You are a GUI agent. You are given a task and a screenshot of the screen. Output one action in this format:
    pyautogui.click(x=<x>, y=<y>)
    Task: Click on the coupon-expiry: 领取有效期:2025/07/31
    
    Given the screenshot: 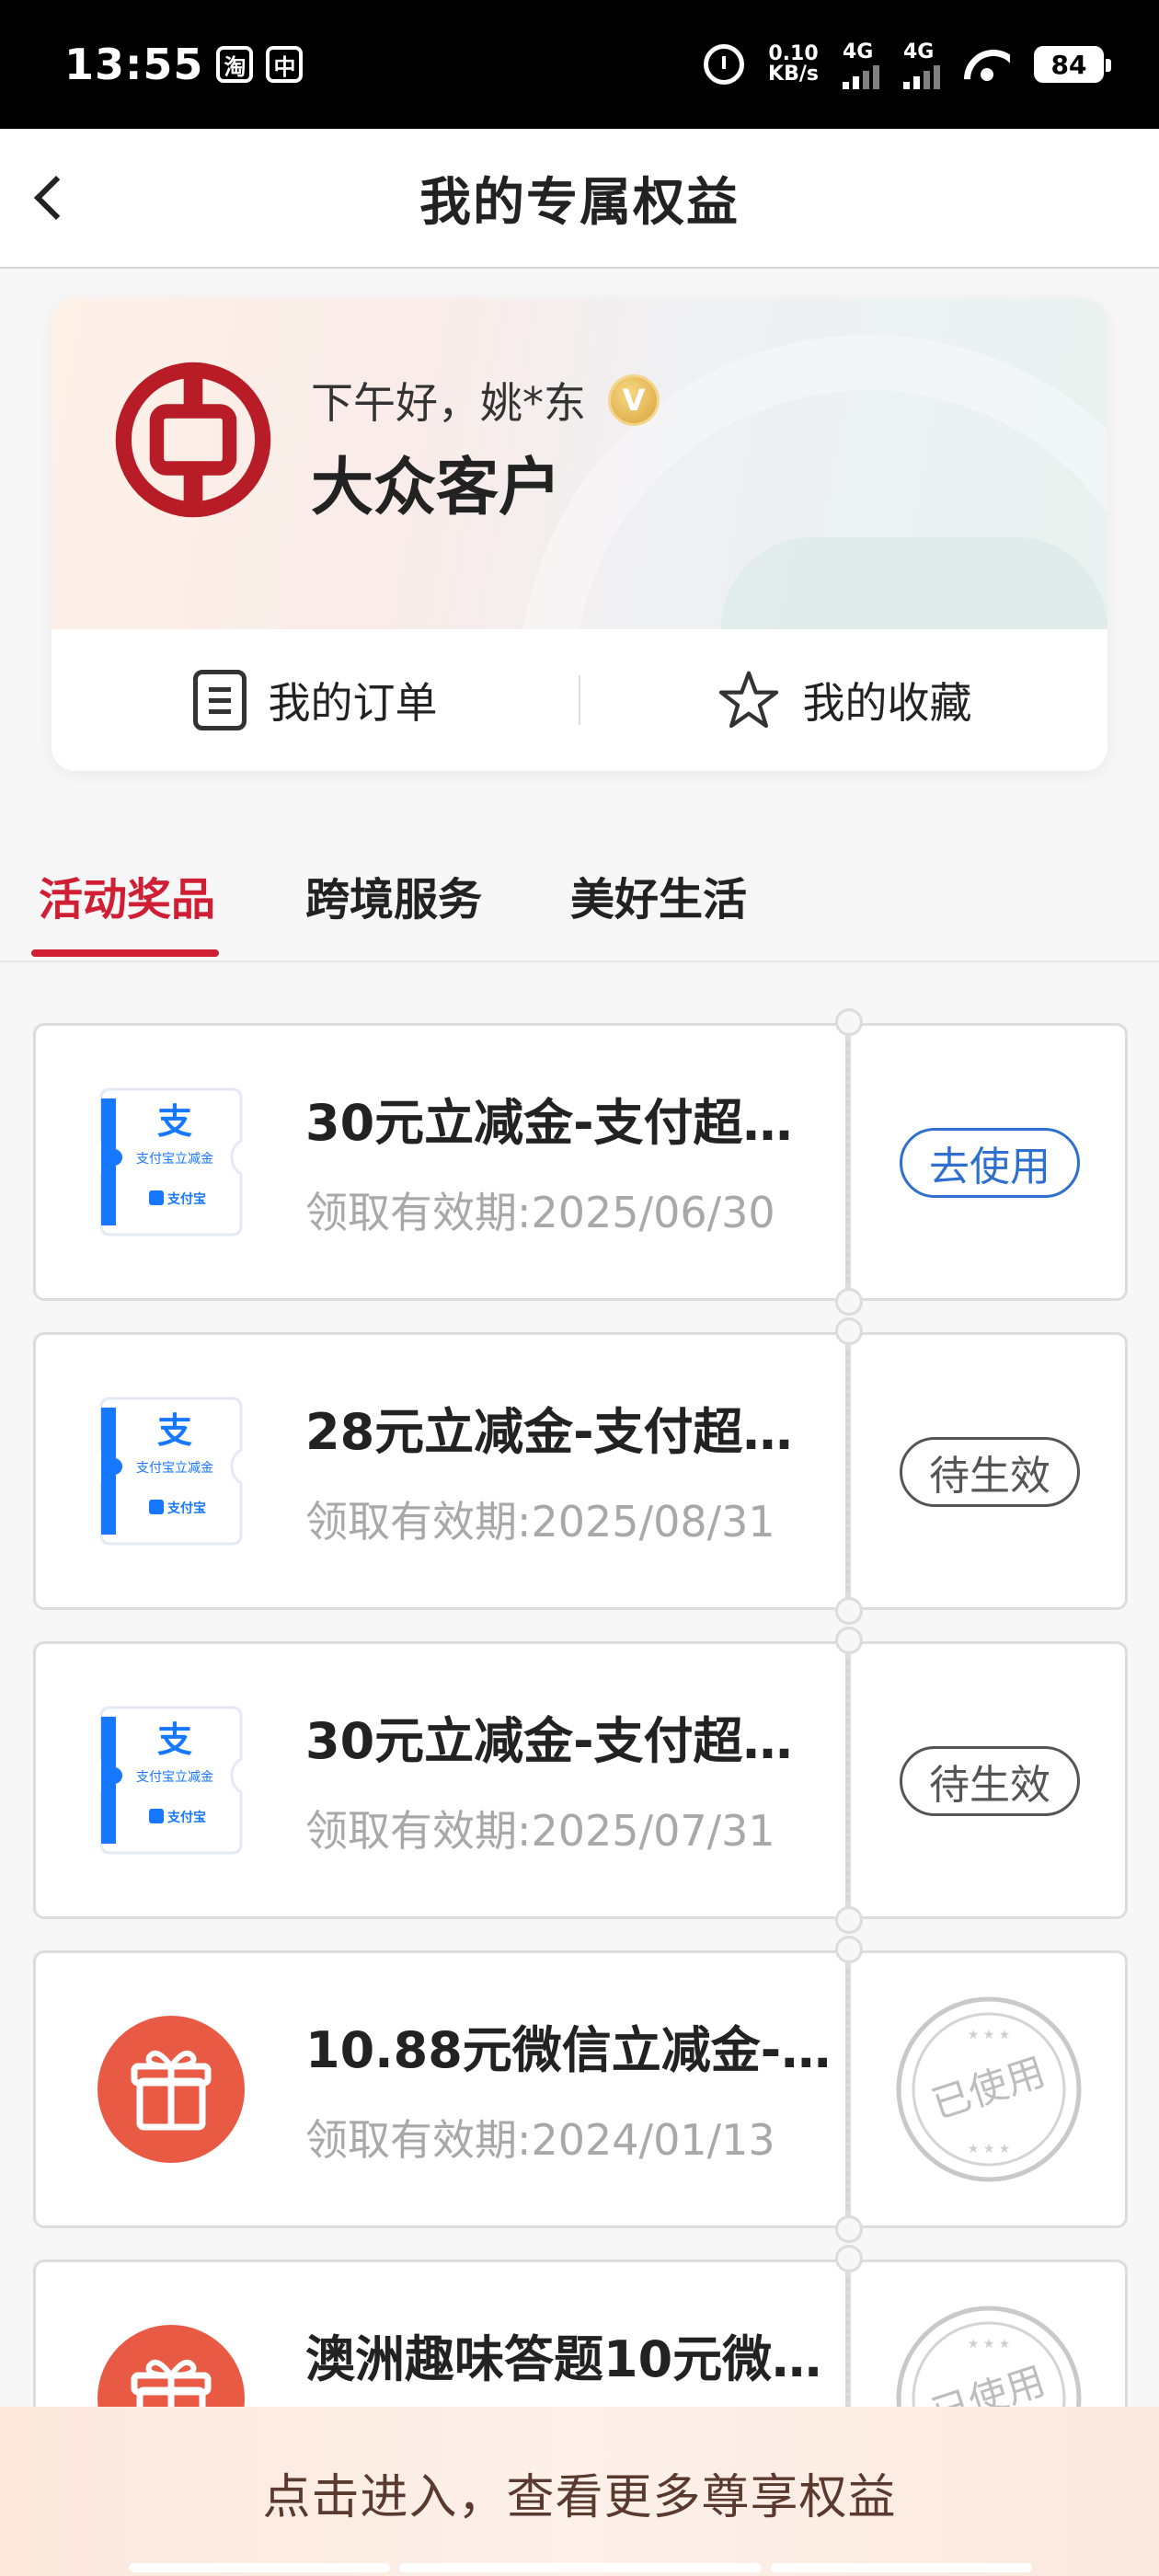 What is the action you would take?
    pyautogui.click(x=540, y=1831)
    